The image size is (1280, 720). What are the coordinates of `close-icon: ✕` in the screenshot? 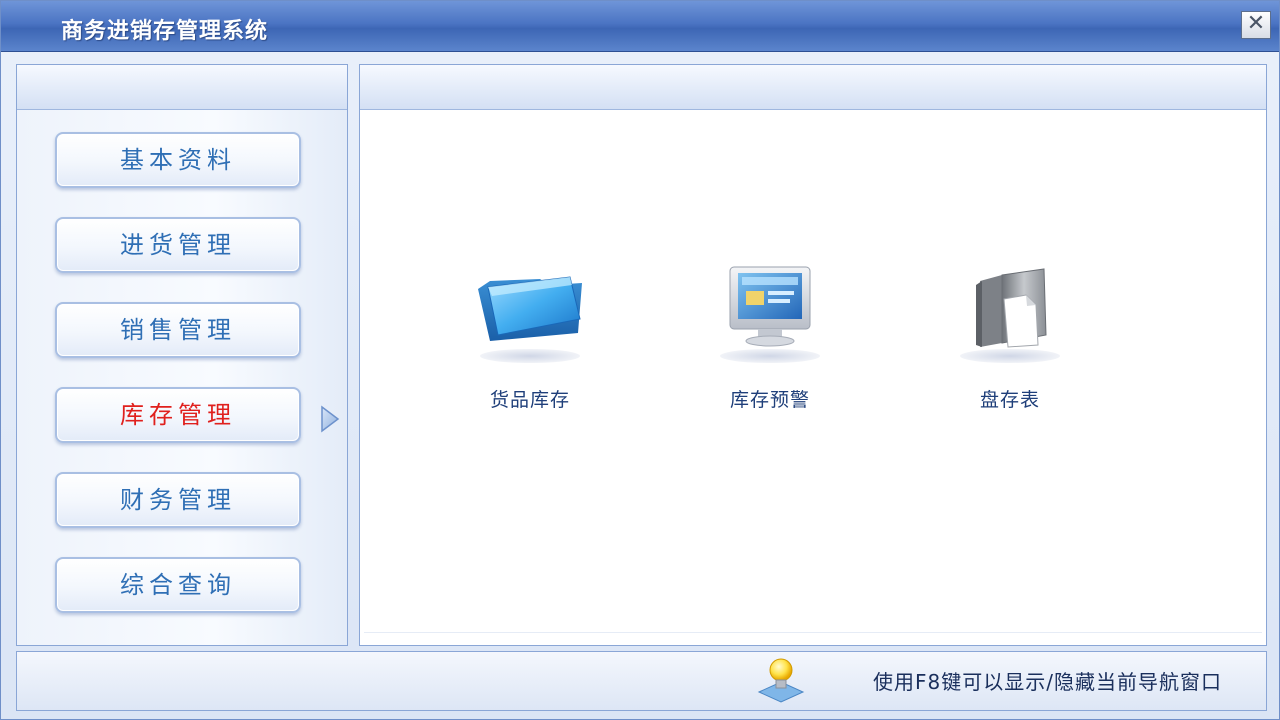 It's located at (1256, 23).